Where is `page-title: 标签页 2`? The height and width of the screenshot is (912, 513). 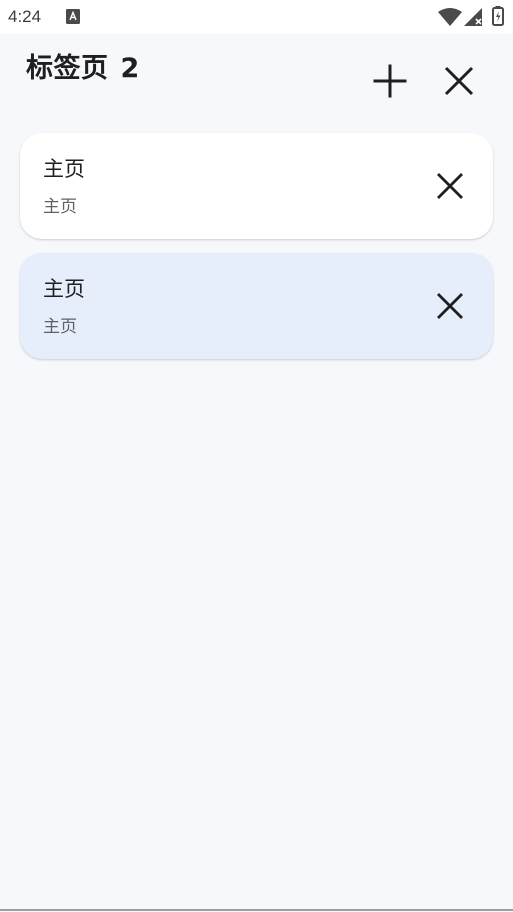
page-title: 标签页 2 is located at coordinates (83, 65).